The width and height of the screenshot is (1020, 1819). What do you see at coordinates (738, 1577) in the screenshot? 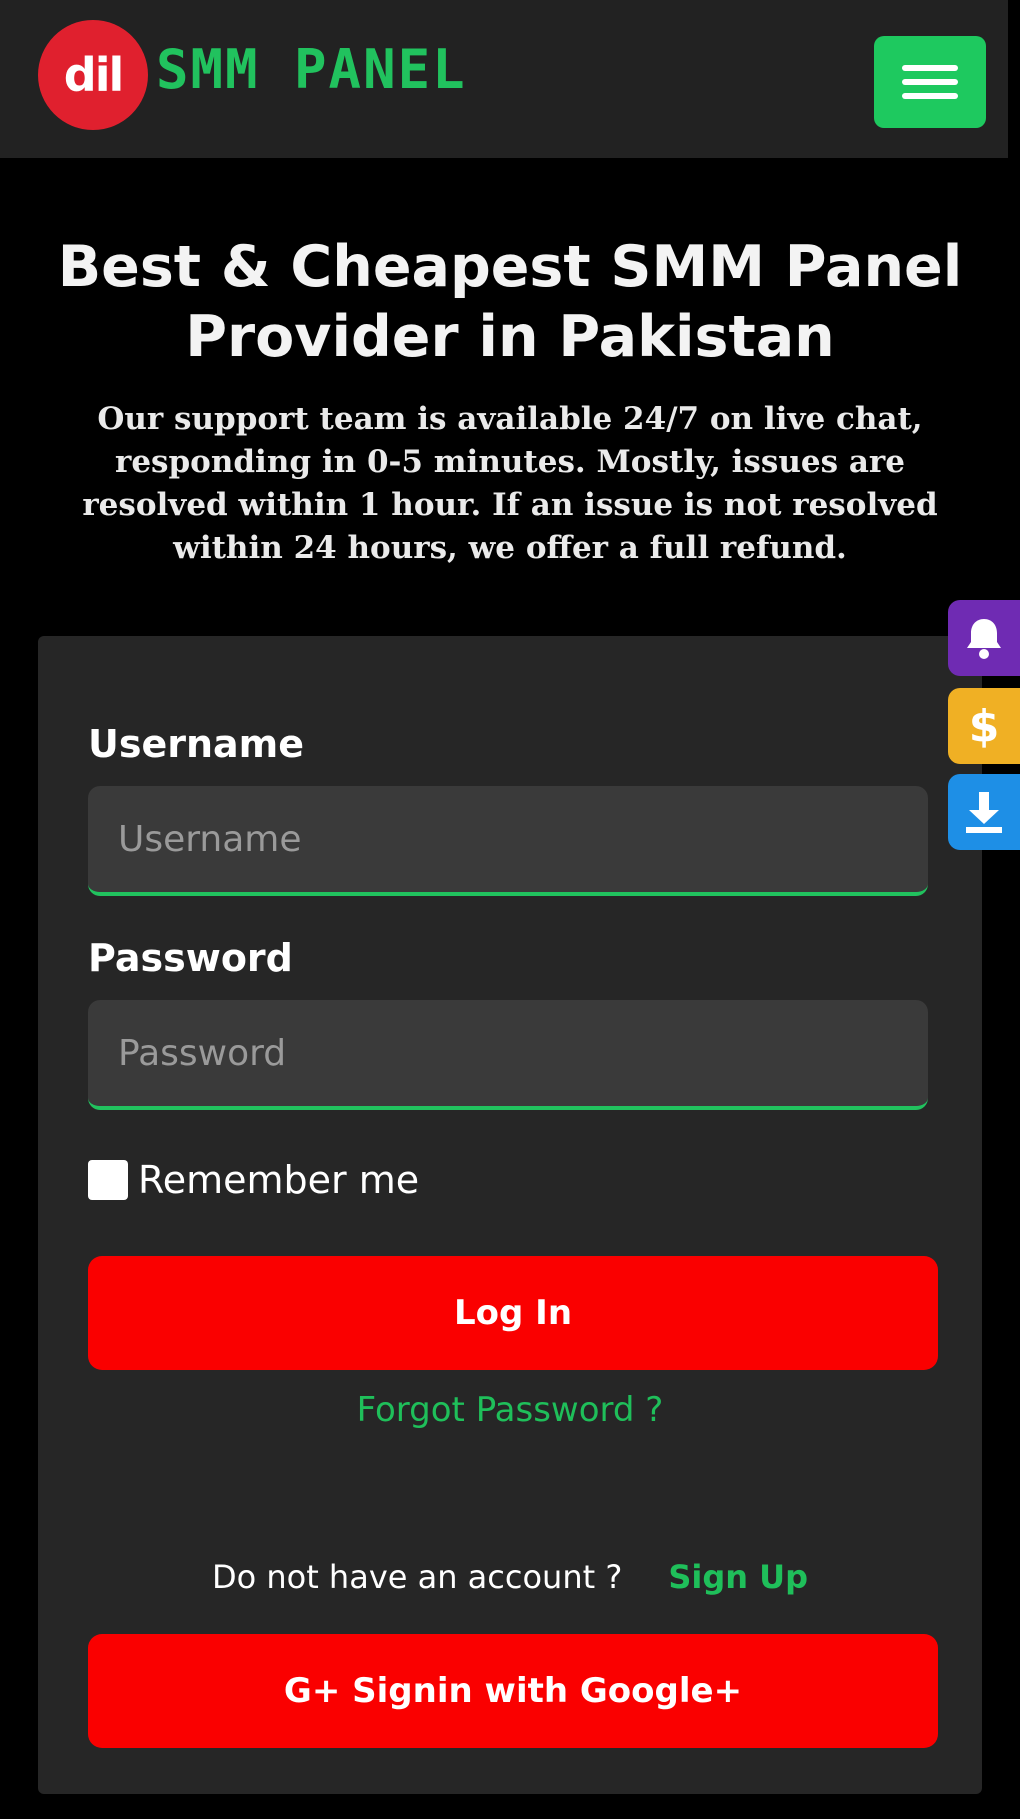
I see `signup-link: Sign Up` at bounding box center [738, 1577].